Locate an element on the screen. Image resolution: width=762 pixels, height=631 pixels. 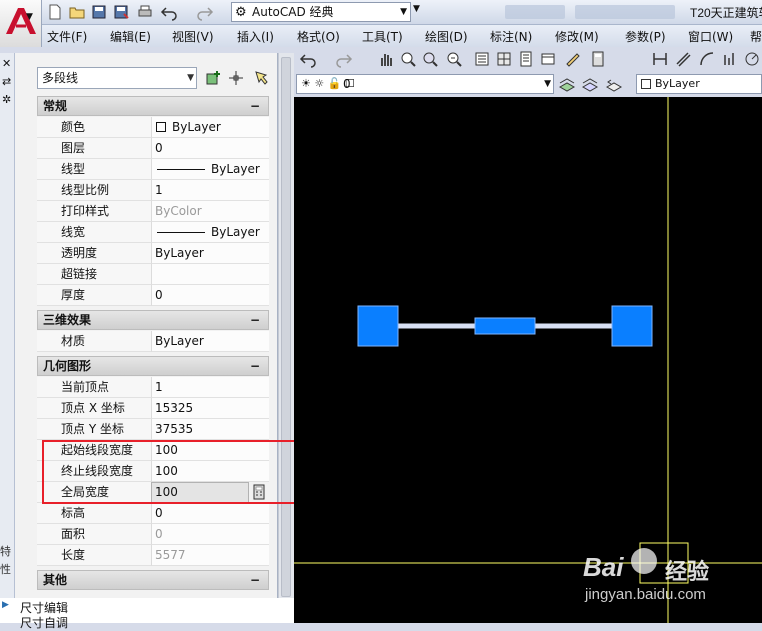
prop-value: 15325 is located at coordinates (210, 408).